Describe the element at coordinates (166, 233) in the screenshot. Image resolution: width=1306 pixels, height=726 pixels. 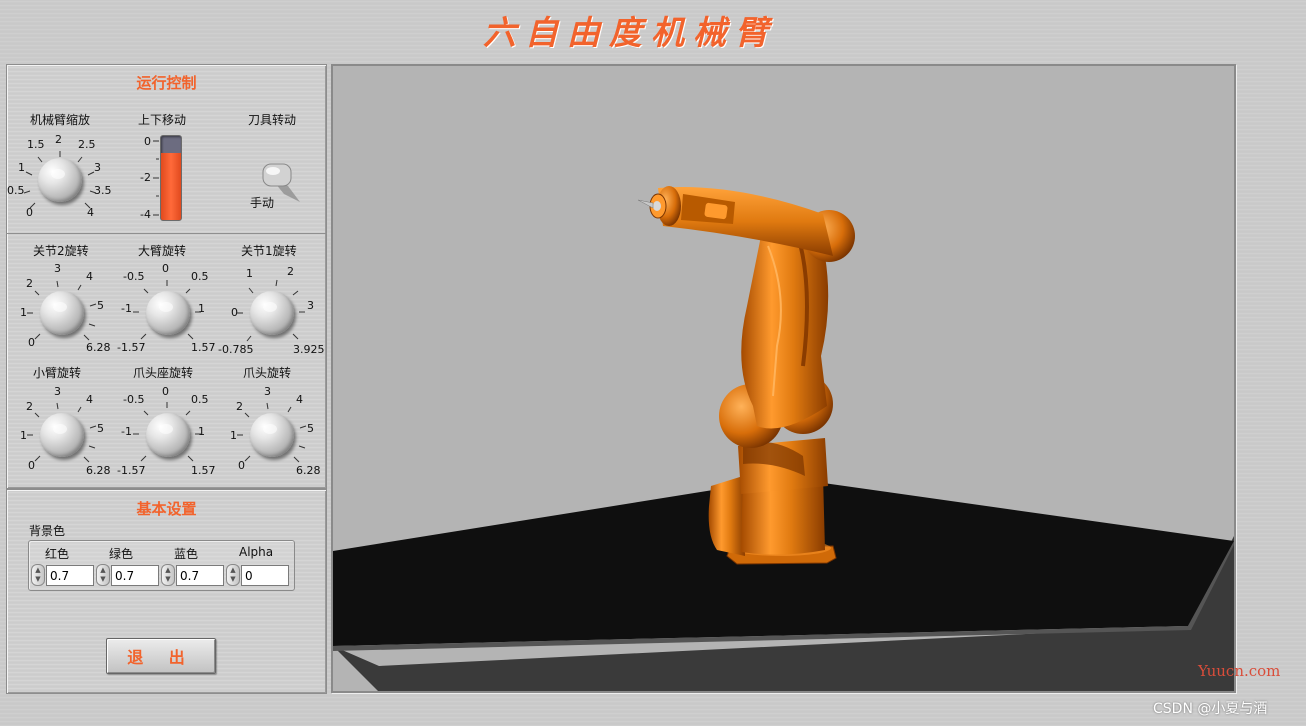
I see `divider` at that location.